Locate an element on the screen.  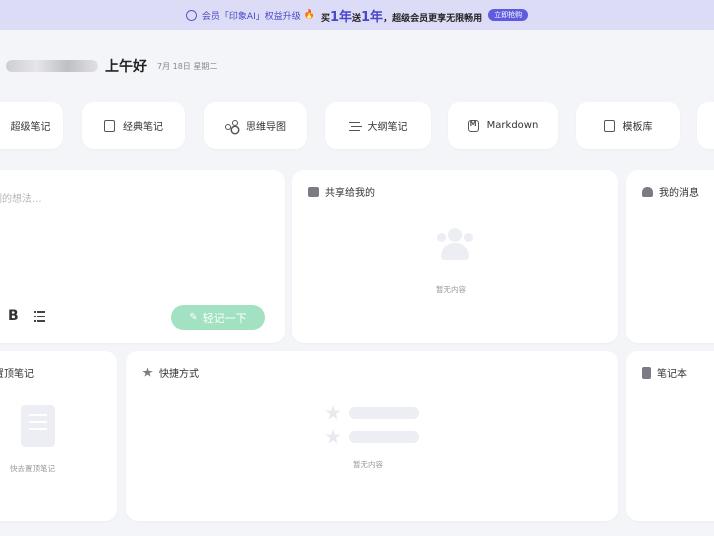
quick-more-button is located at coordinates (705, 125).